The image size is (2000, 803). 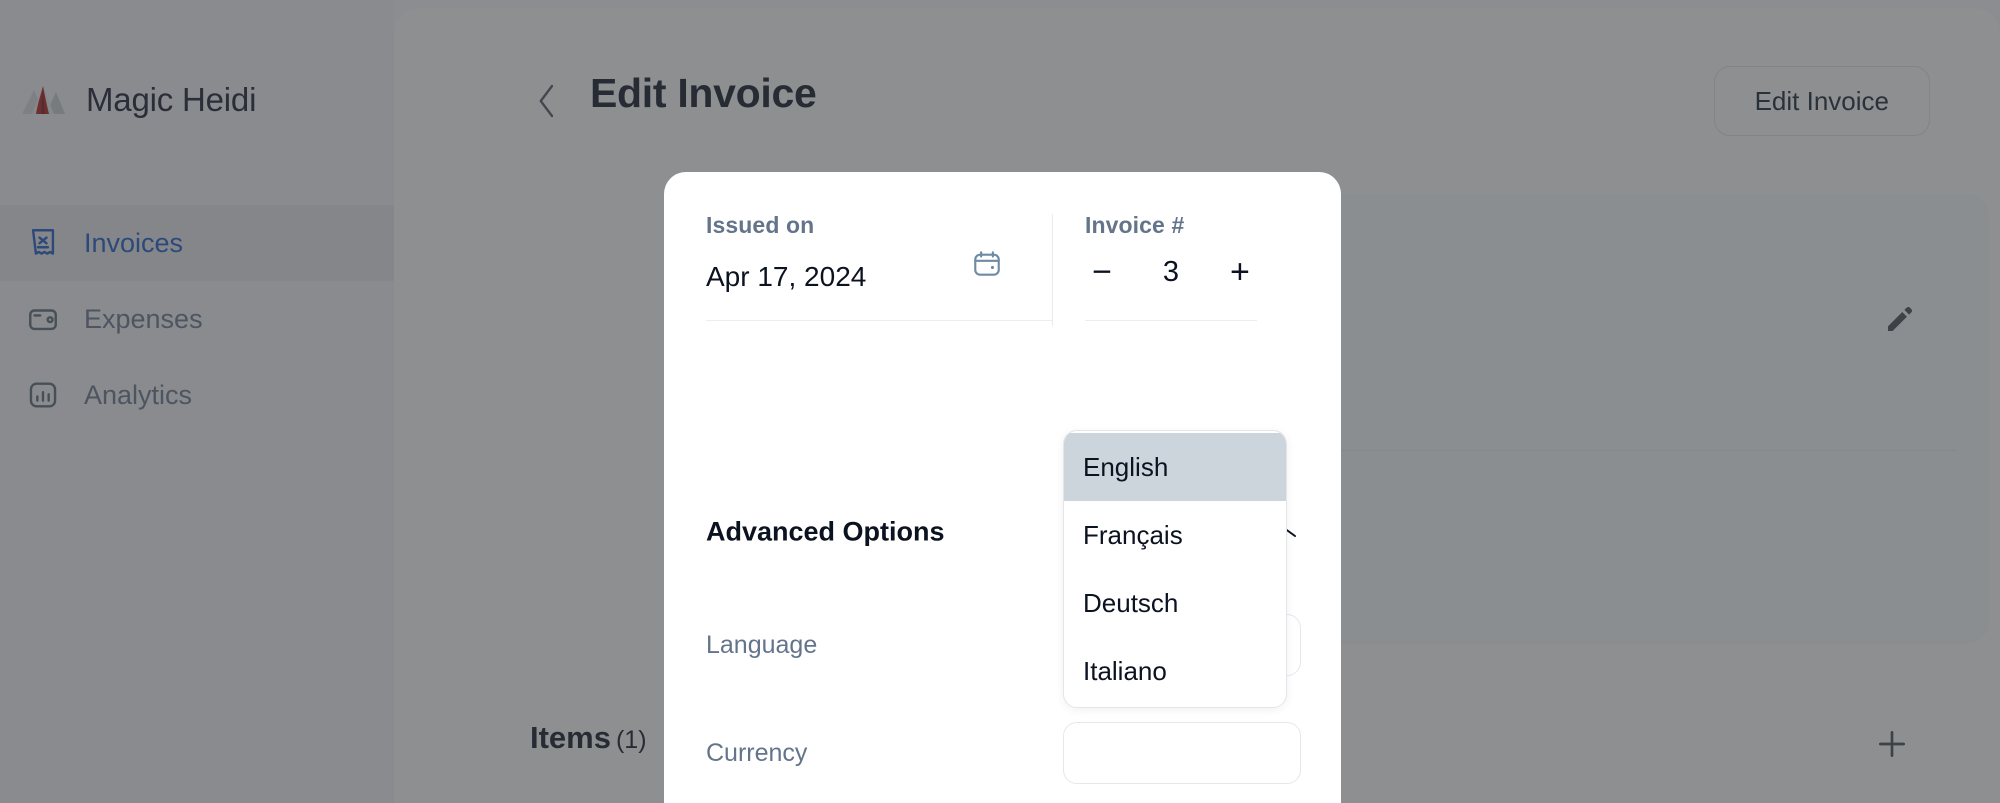 I want to click on advanced-options-title: Advanced Options, so click(x=825, y=532).